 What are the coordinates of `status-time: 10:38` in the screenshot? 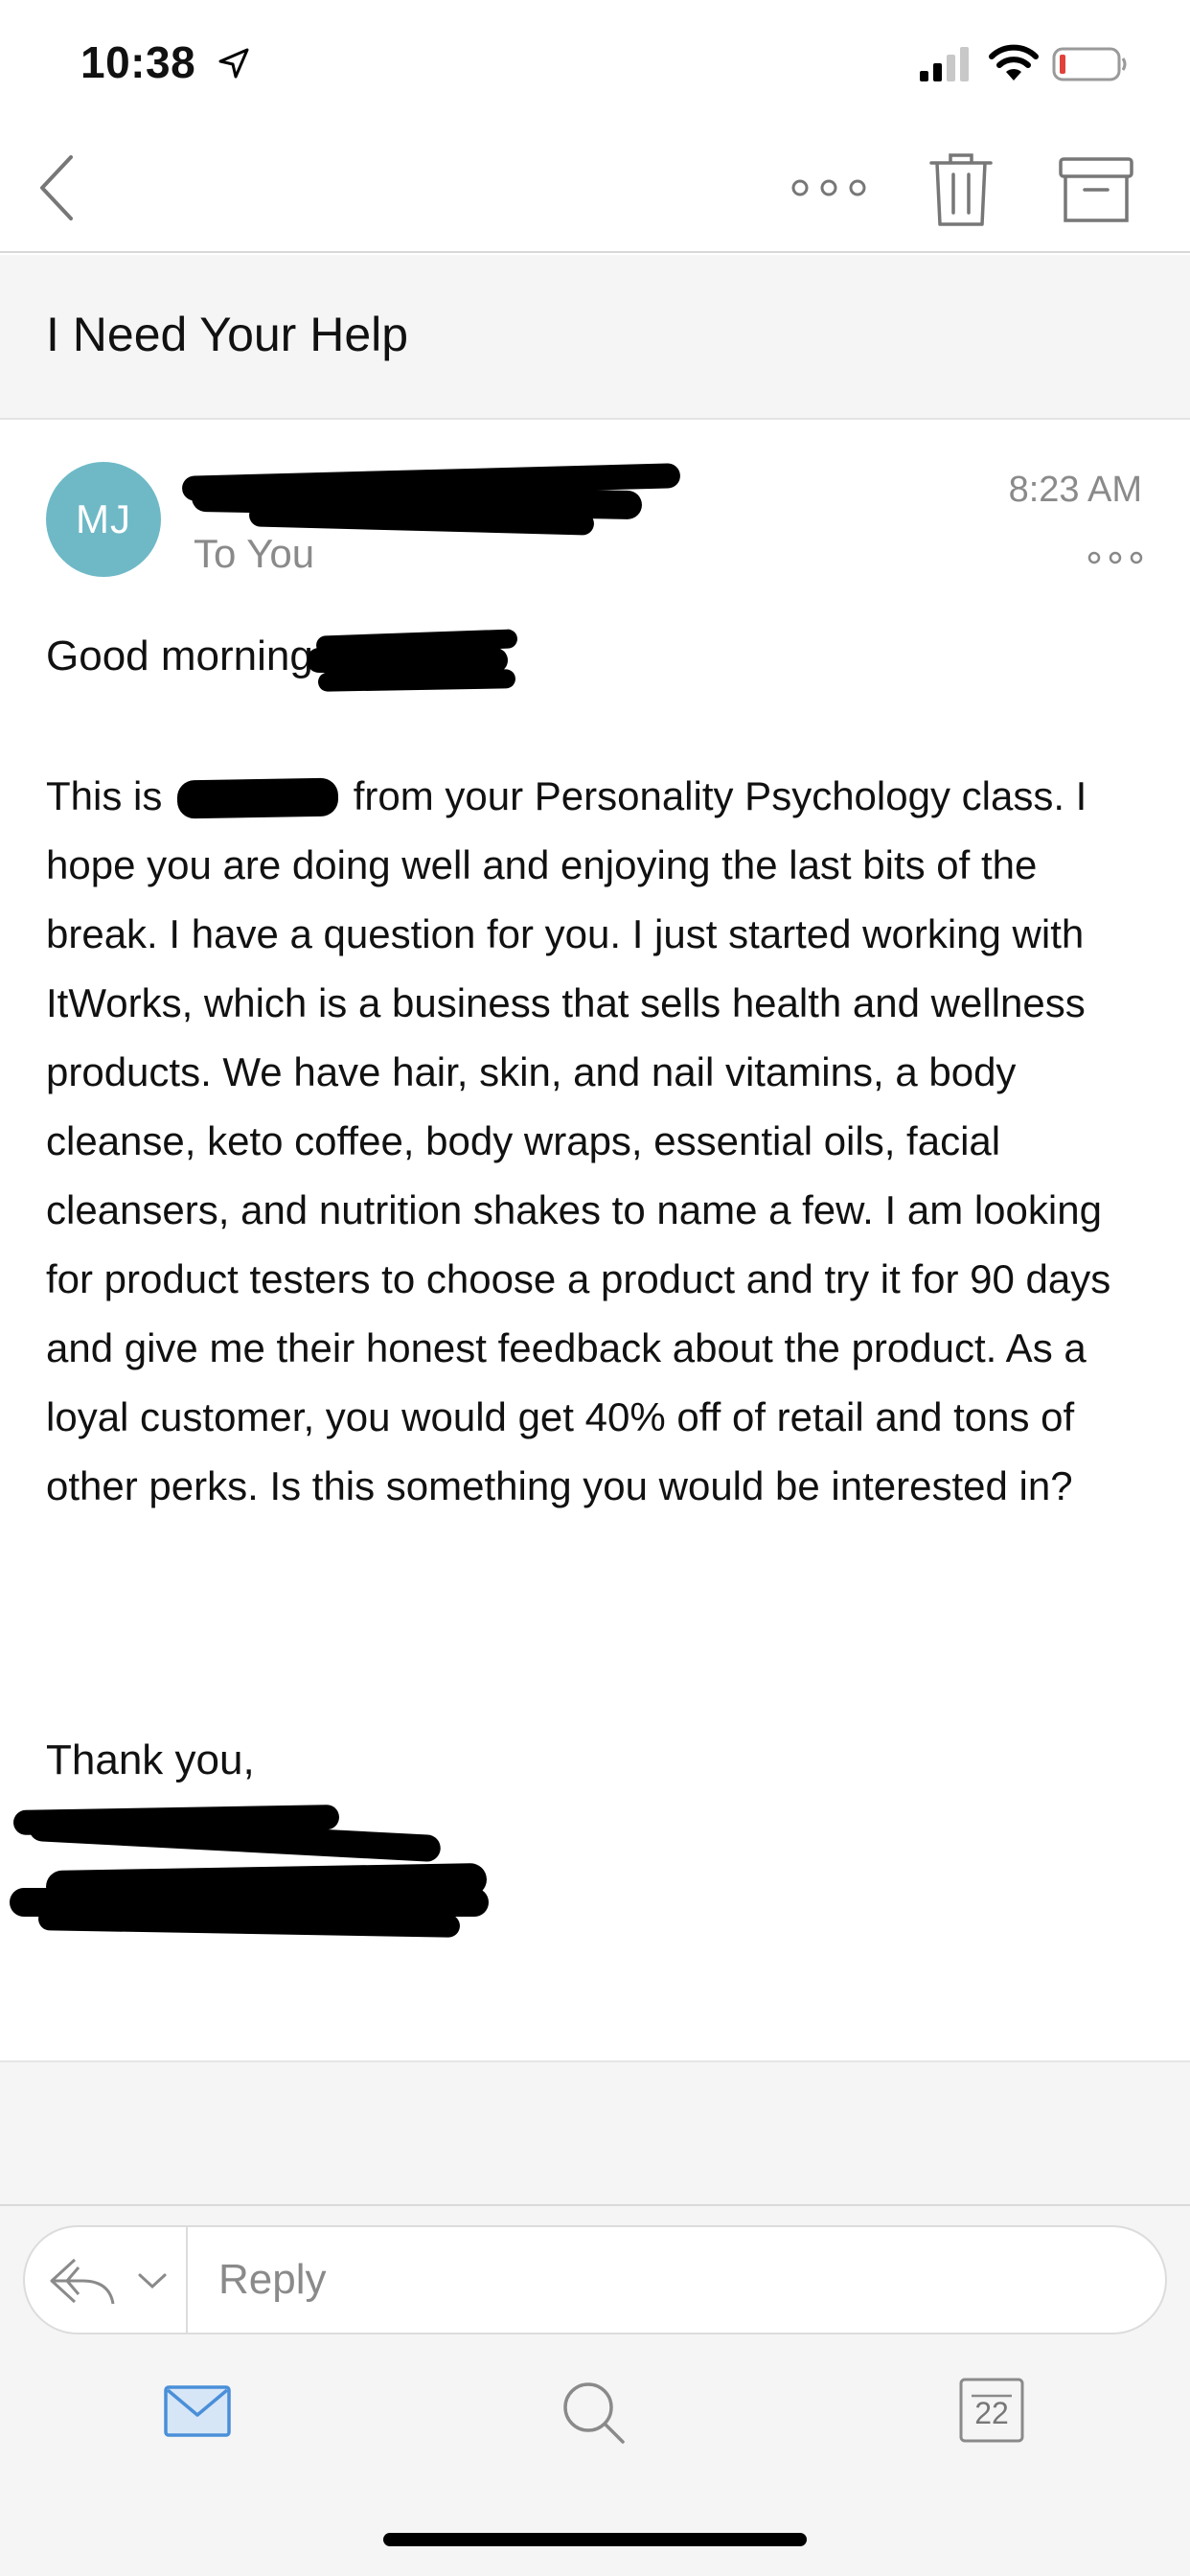 It's located at (138, 62).